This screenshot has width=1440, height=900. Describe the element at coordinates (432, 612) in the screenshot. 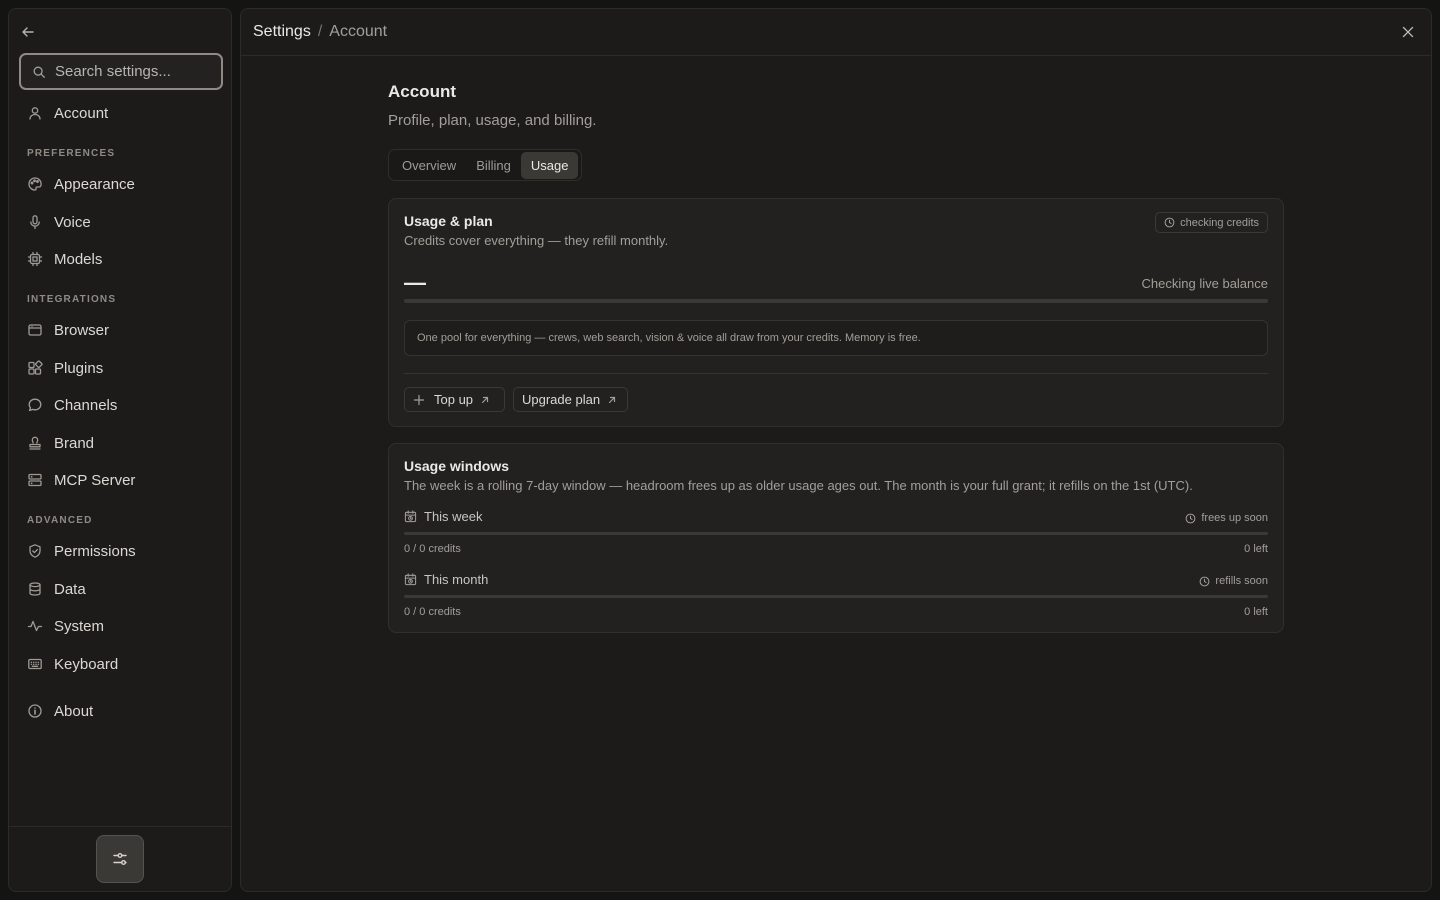

I see `month-credits: 0 / 0 credits` at that location.